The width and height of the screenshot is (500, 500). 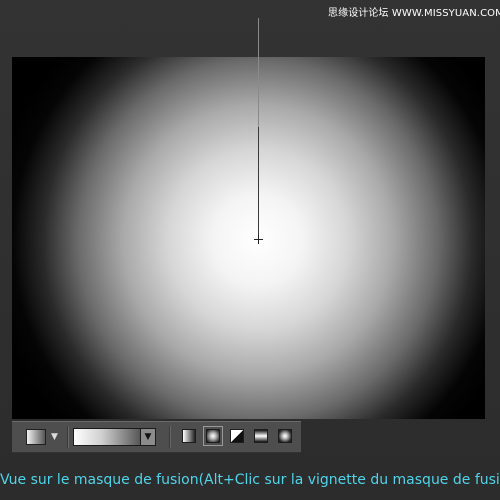 What do you see at coordinates (213, 436) in the screenshot?
I see `radial-gradient-icon` at bounding box center [213, 436].